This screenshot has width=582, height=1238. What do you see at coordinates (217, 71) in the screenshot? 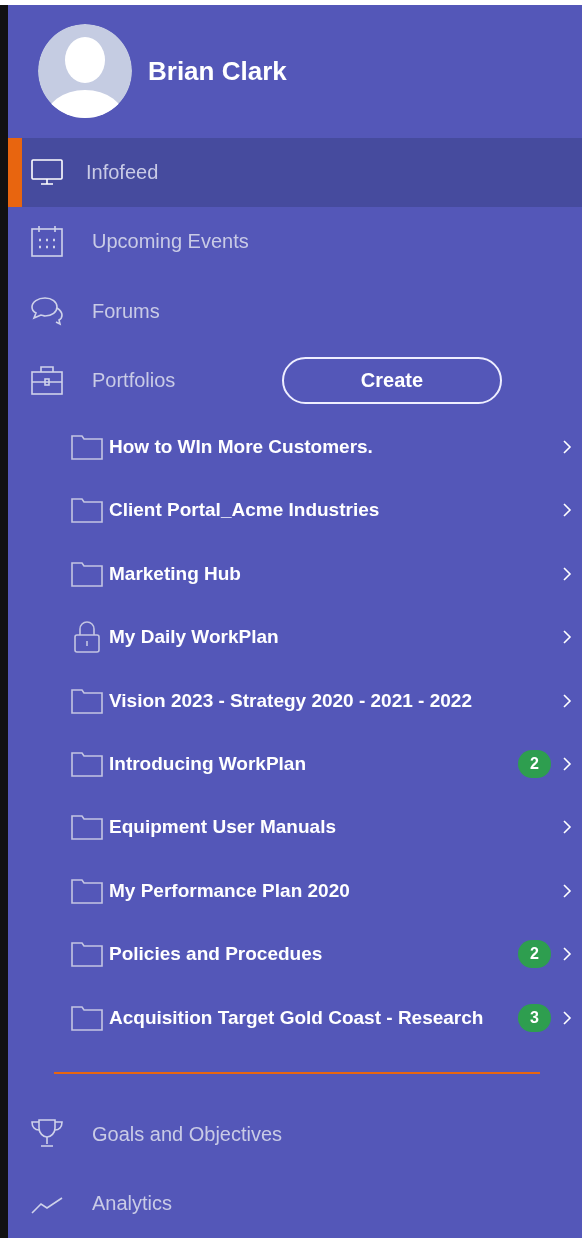
I see `user-name: Brian Clark` at bounding box center [217, 71].